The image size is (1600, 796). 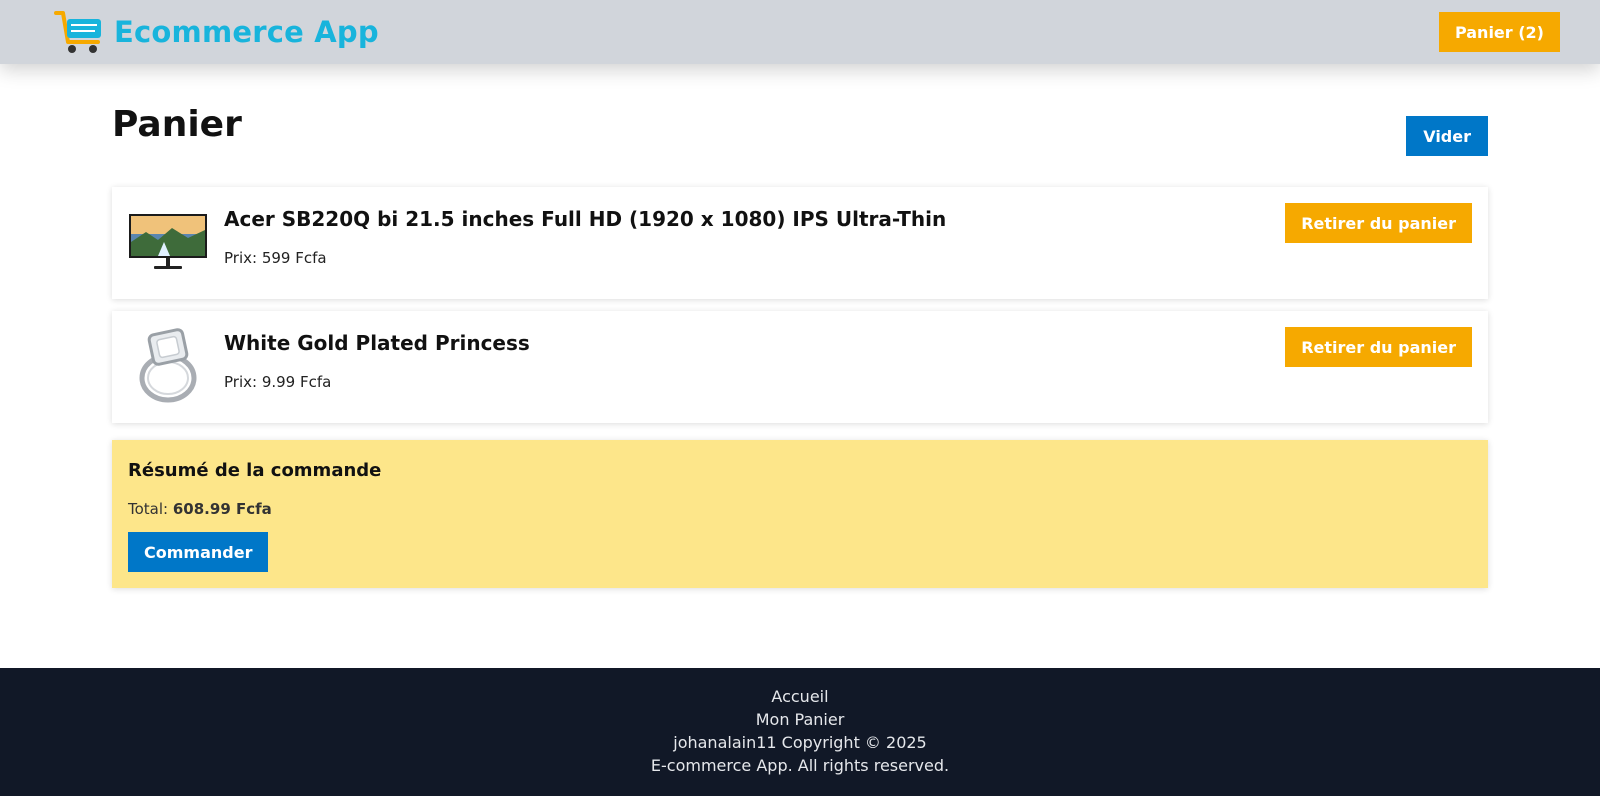 What do you see at coordinates (275, 258) in the screenshot?
I see `item-price: Prix: 599 Fcfa` at bounding box center [275, 258].